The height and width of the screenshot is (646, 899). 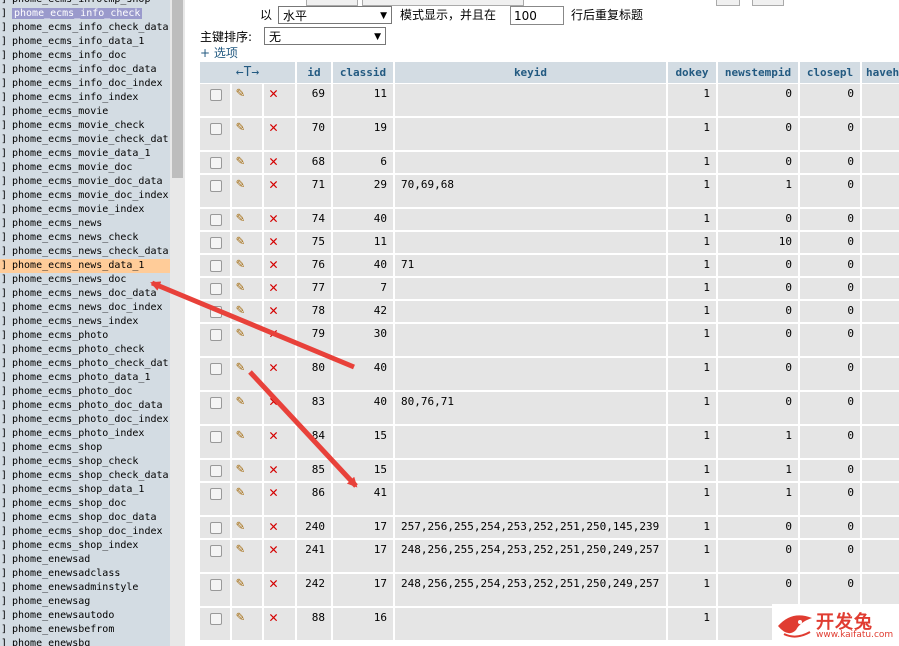 What do you see at coordinates (85, 616) in the screenshot?
I see `sidebar-table-item: ] phome_enewsautodo` at bounding box center [85, 616].